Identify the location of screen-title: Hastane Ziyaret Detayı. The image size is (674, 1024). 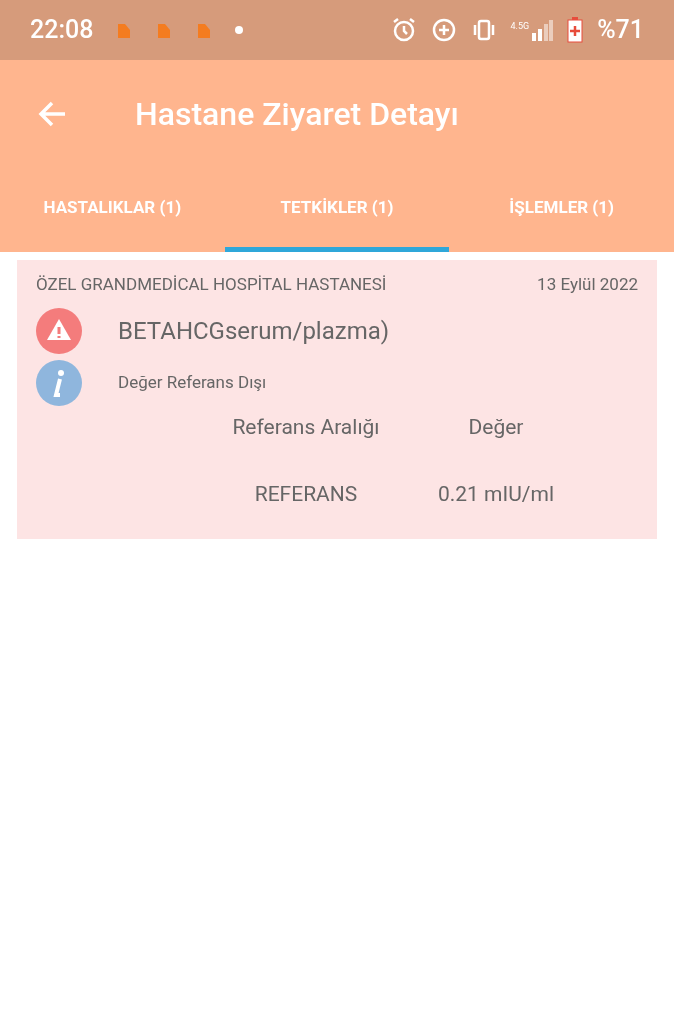
(297, 114).